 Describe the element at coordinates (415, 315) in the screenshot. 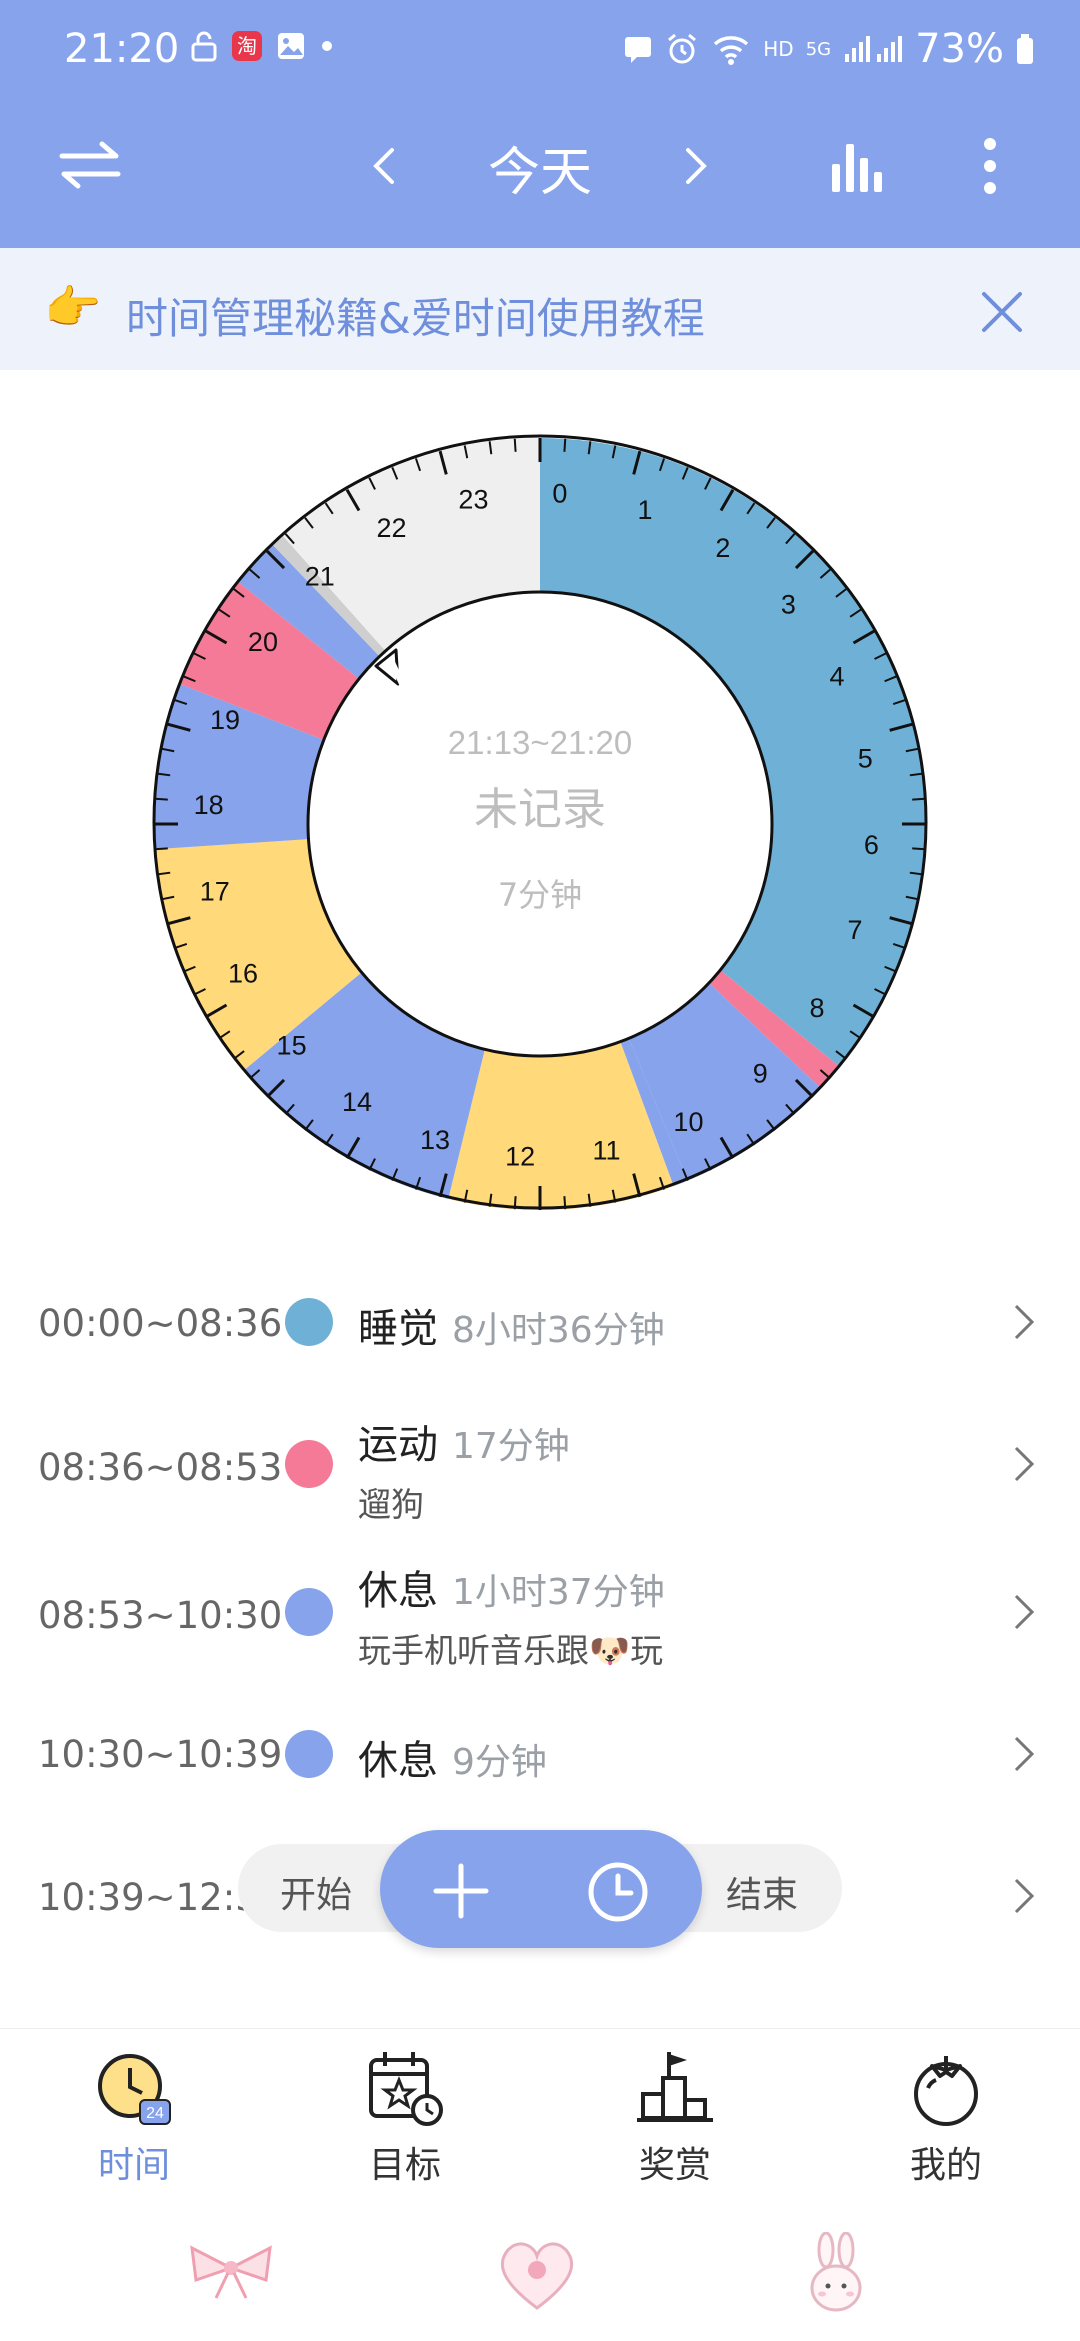

I see `tutorial-banner-text: 时间管理秘籍&爱时间使用教程` at that location.